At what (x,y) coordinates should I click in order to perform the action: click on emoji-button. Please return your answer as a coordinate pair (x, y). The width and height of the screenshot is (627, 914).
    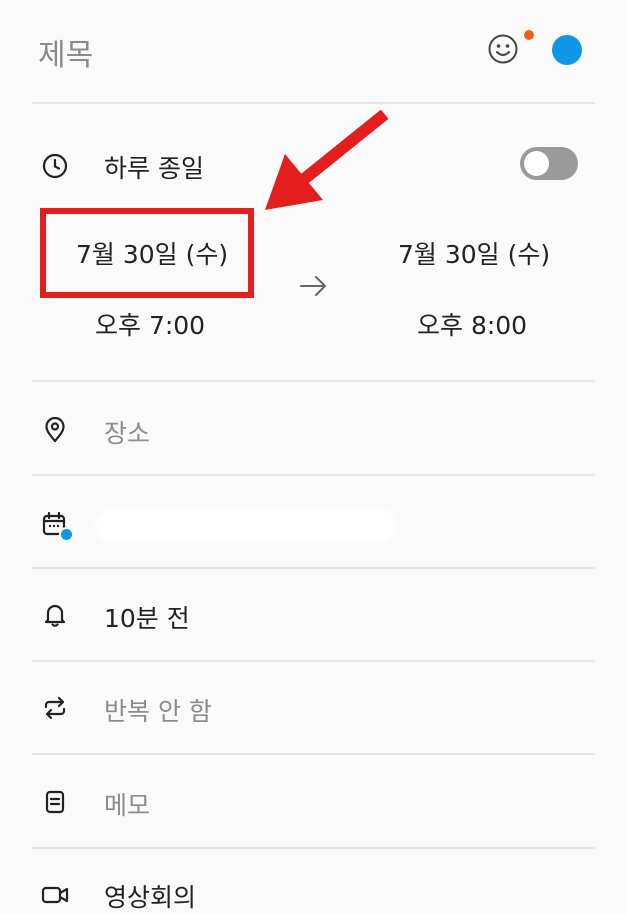
    Looking at the image, I should click on (503, 49).